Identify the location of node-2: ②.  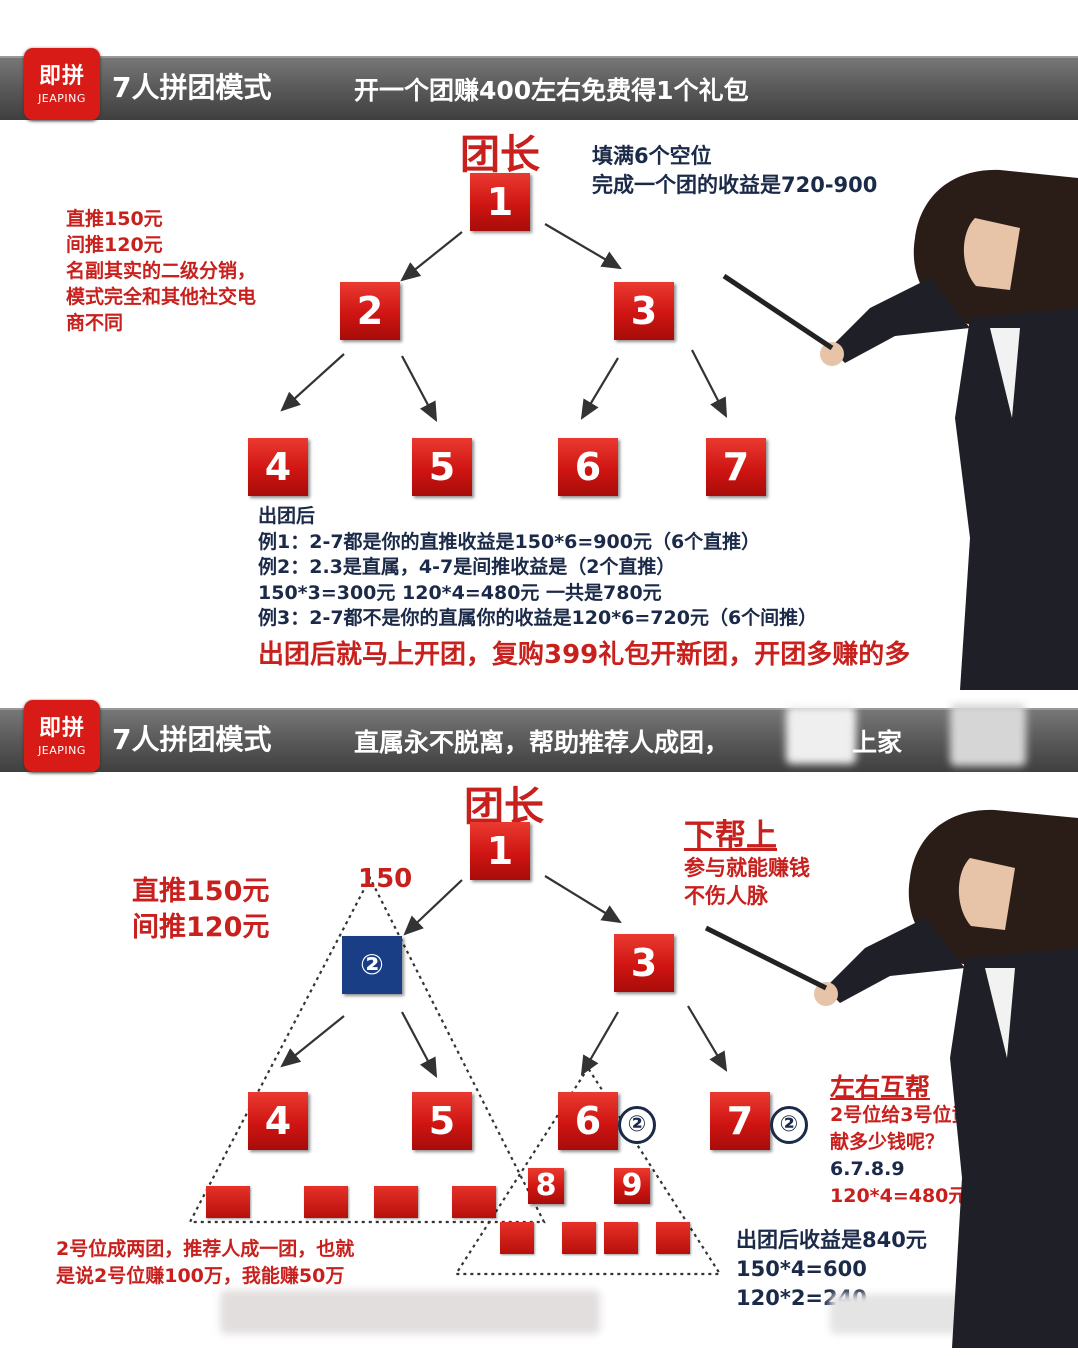
(372, 965).